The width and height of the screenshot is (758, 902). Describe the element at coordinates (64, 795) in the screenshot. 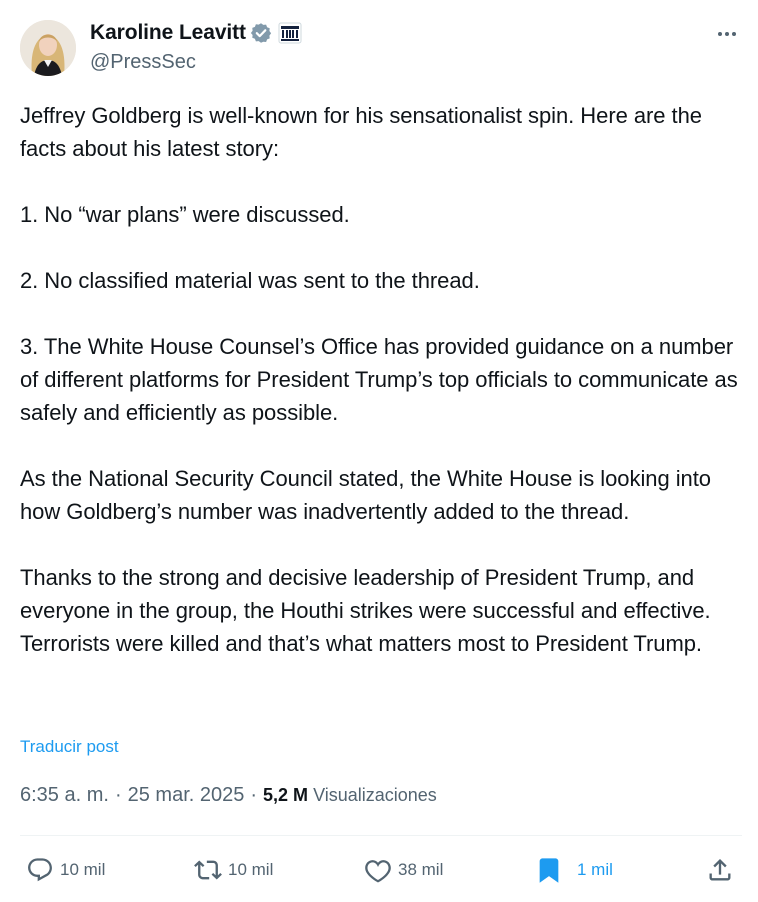

I see `post-time: 6:35 a. m.` at that location.